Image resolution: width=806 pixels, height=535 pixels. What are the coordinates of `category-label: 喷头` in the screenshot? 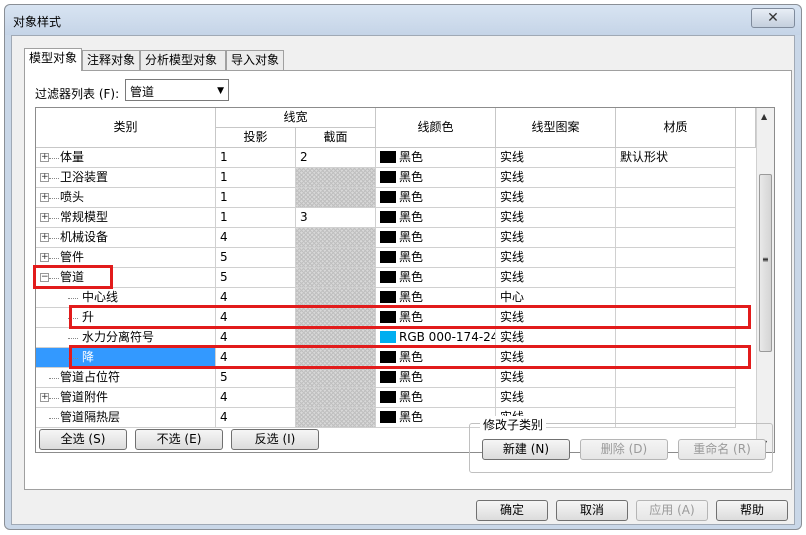 It's located at (72, 197).